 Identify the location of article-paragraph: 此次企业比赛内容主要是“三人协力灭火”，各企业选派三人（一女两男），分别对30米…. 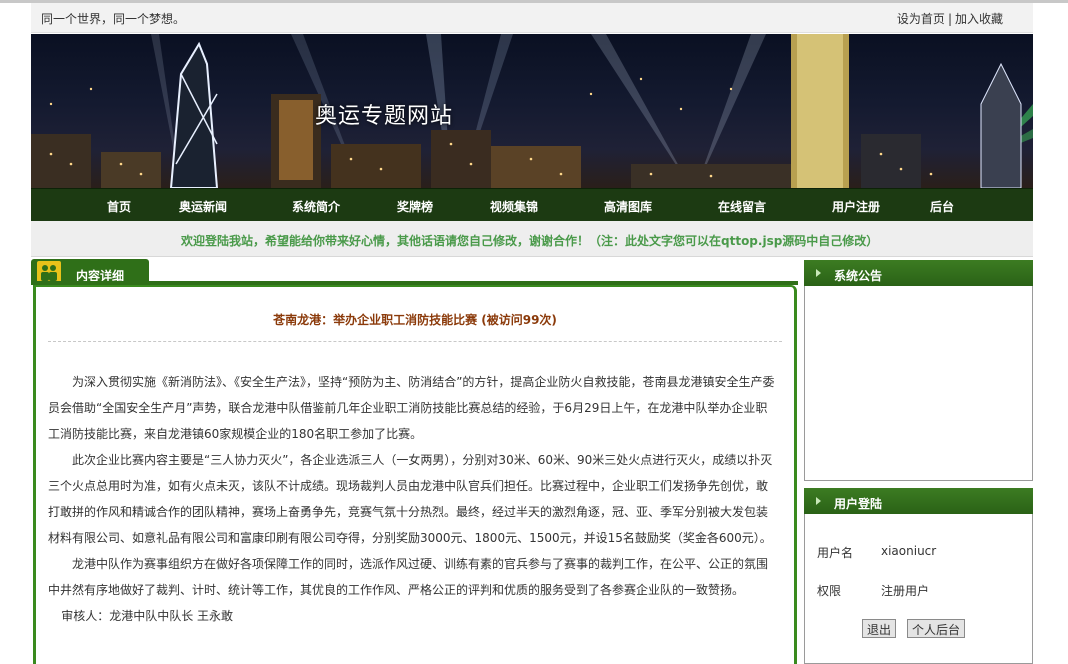
(410, 499).